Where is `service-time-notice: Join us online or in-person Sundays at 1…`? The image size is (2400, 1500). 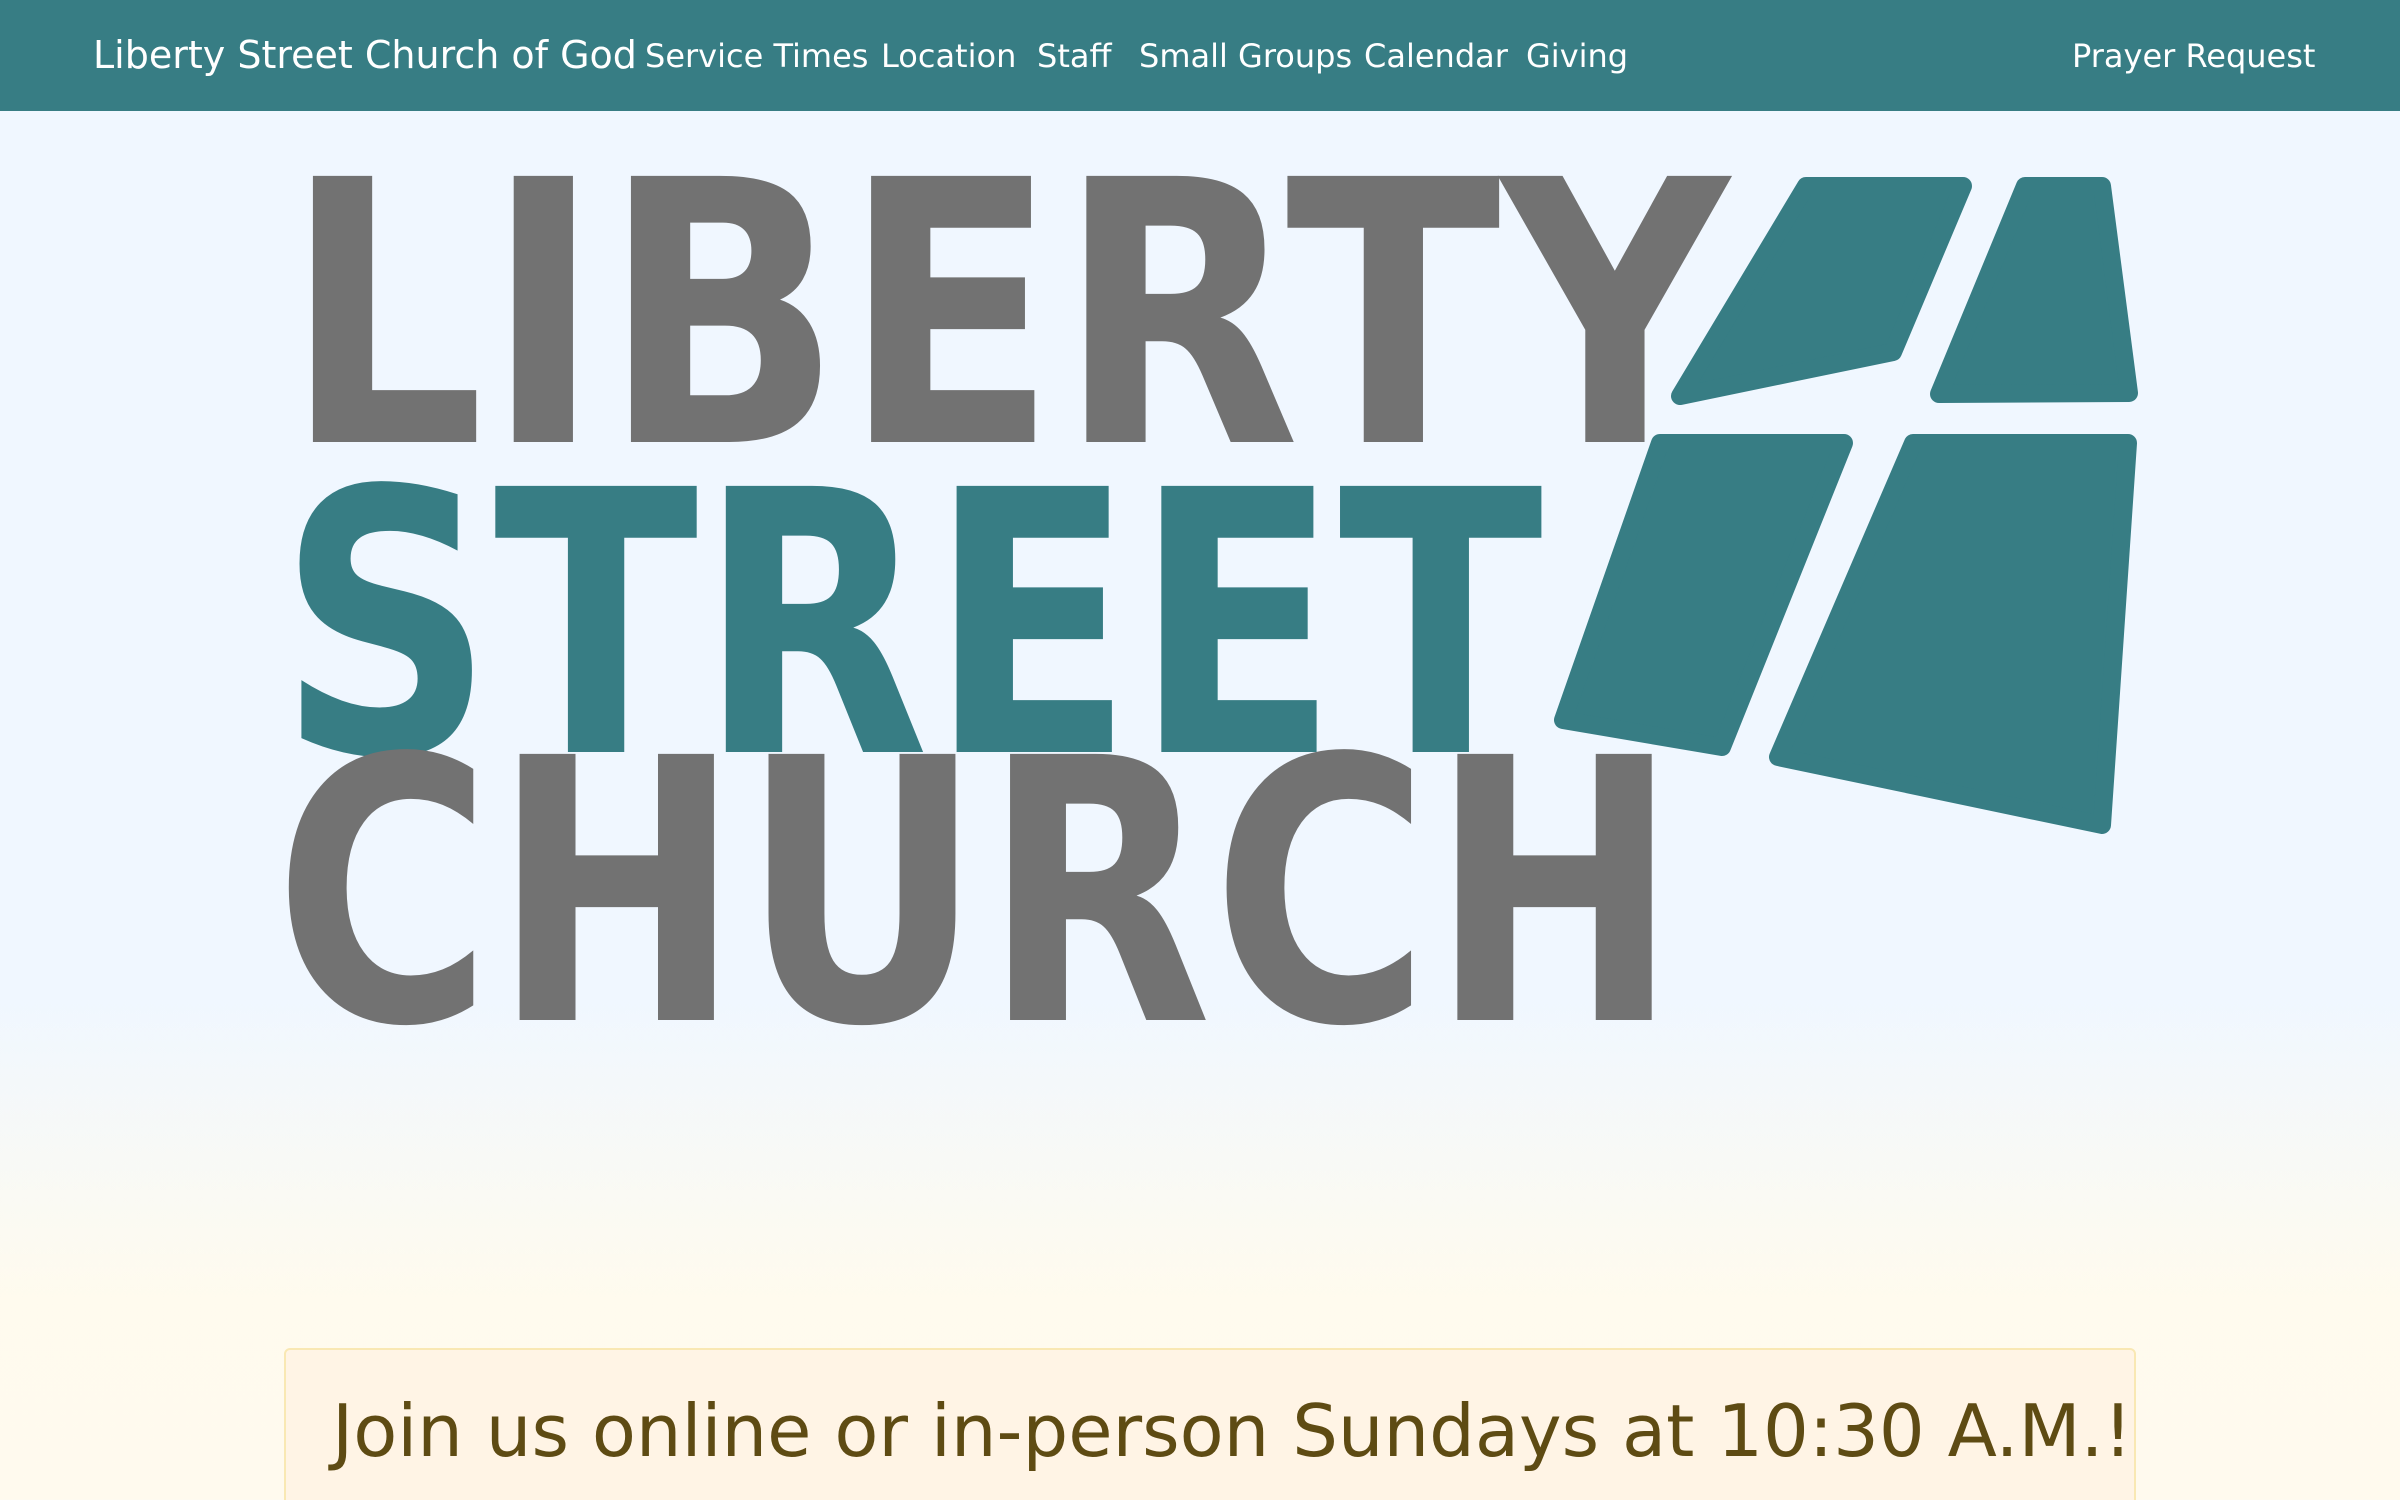 service-time-notice: Join us online or in-person Sundays at 1… is located at coordinates (1210, 1424).